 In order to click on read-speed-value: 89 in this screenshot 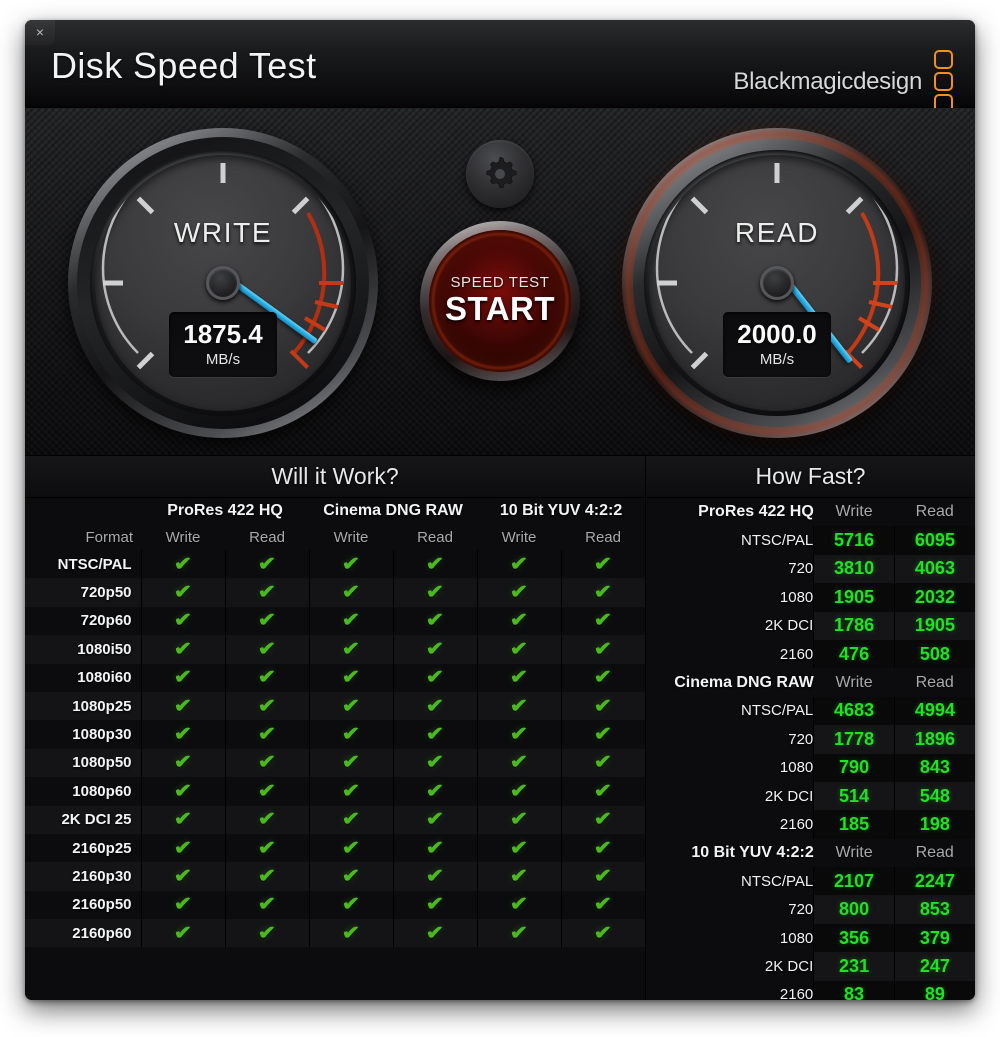, I will do `click(934, 990)`.